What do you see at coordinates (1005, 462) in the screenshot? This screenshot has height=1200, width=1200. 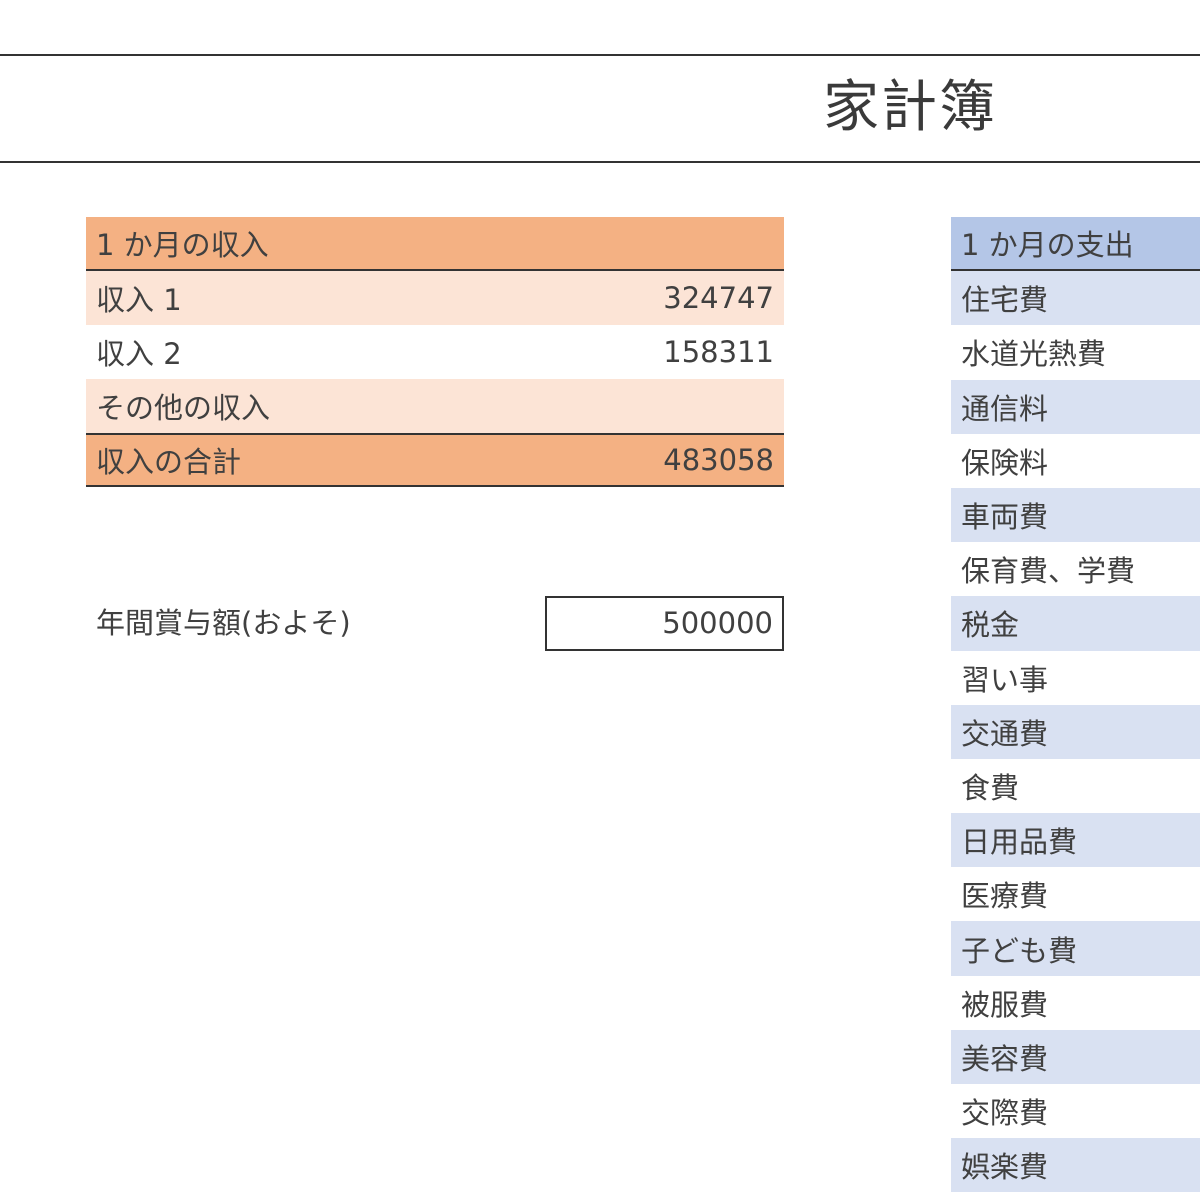 I see `expense-row-label: 保険料` at bounding box center [1005, 462].